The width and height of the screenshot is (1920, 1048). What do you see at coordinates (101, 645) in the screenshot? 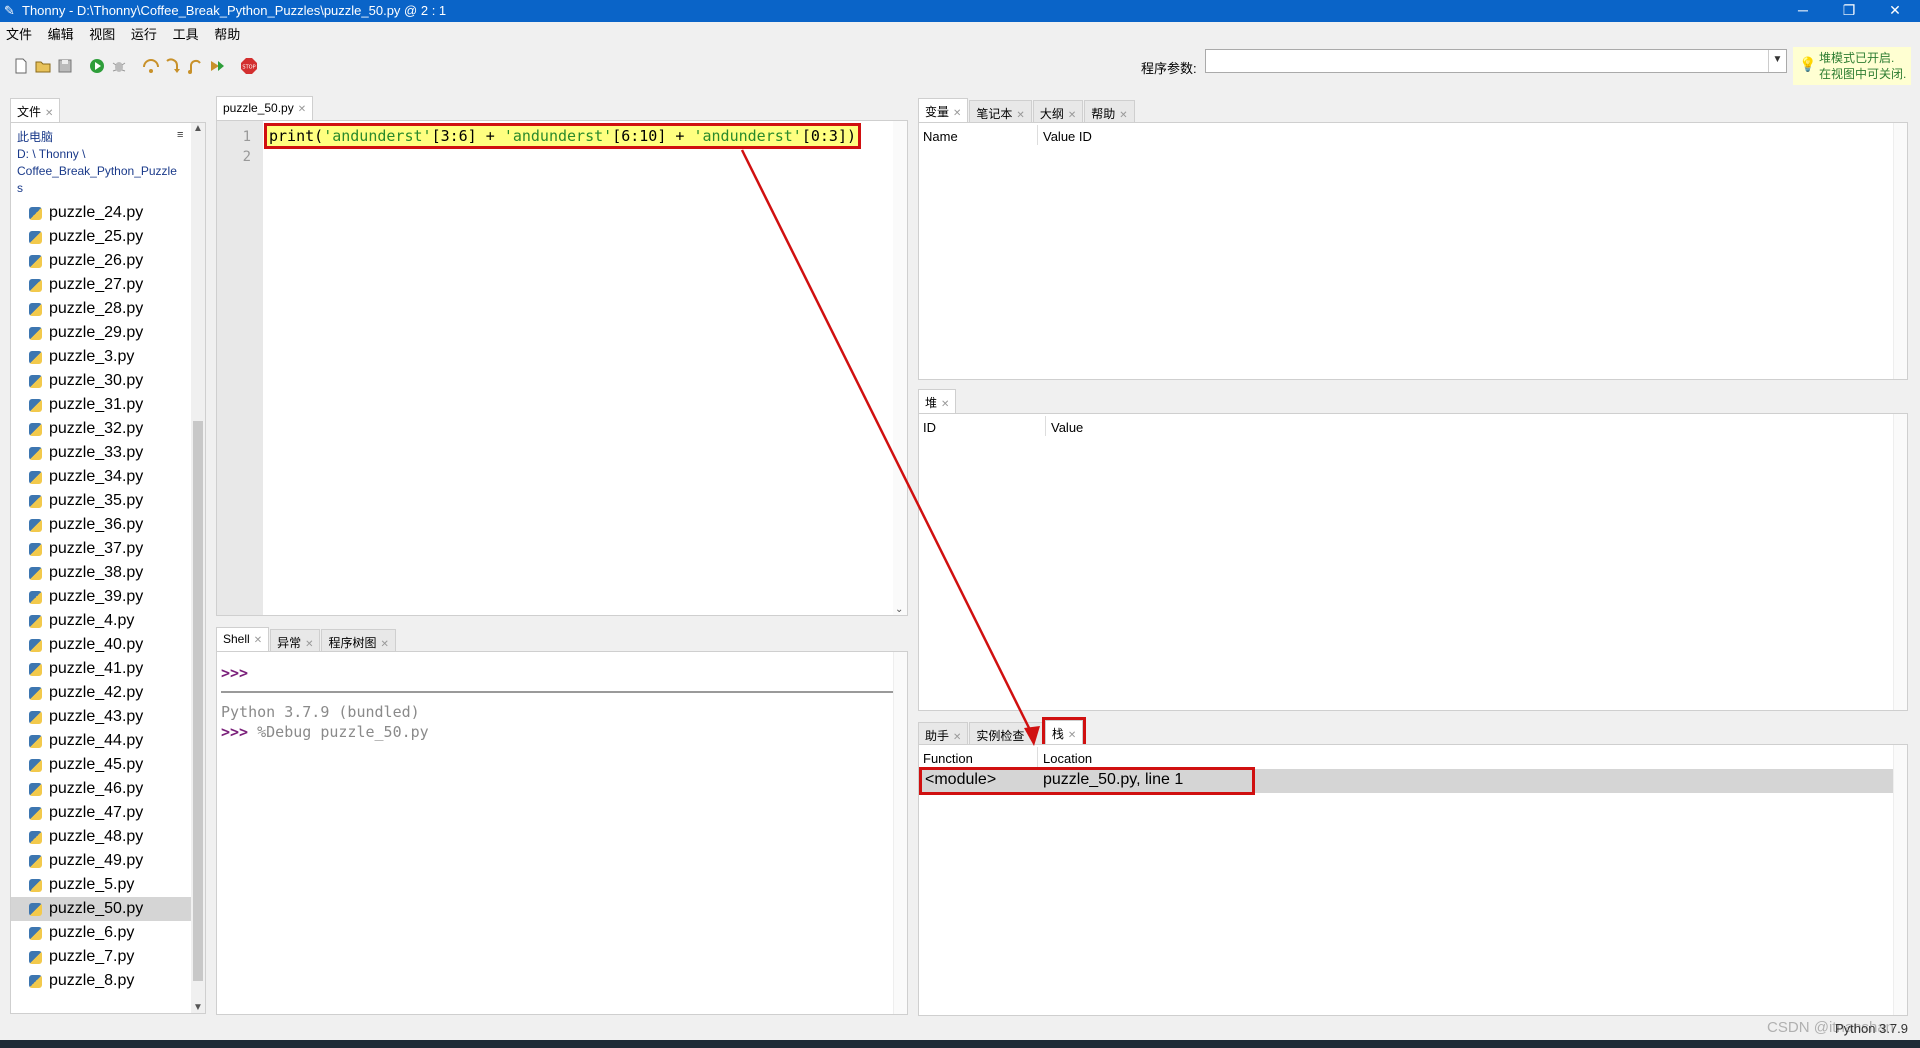
I see `file-list-item: puzzle_40.py` at bounding box center [101, 645].